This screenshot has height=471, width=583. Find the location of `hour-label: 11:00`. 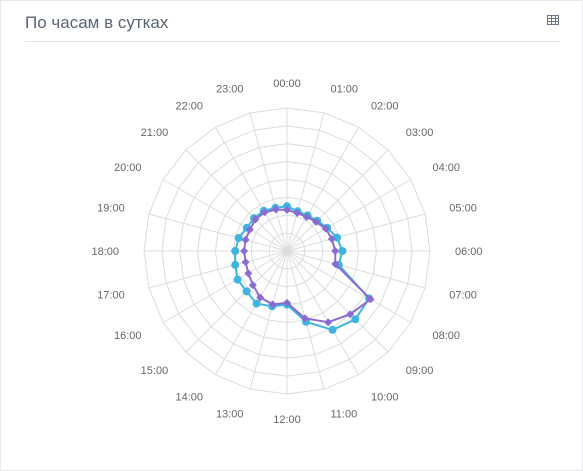

hour-label: 11:00 is located at coordinates (344, 414).